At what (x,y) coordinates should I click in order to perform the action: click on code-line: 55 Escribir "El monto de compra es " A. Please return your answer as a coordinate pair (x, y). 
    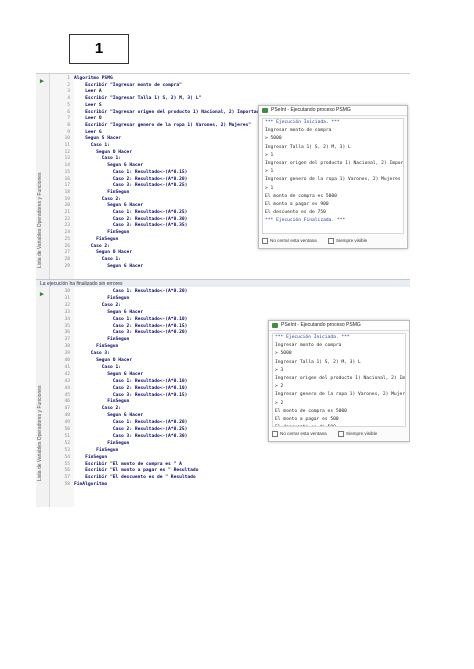
    Looking at the image, I should click on (230, 465).